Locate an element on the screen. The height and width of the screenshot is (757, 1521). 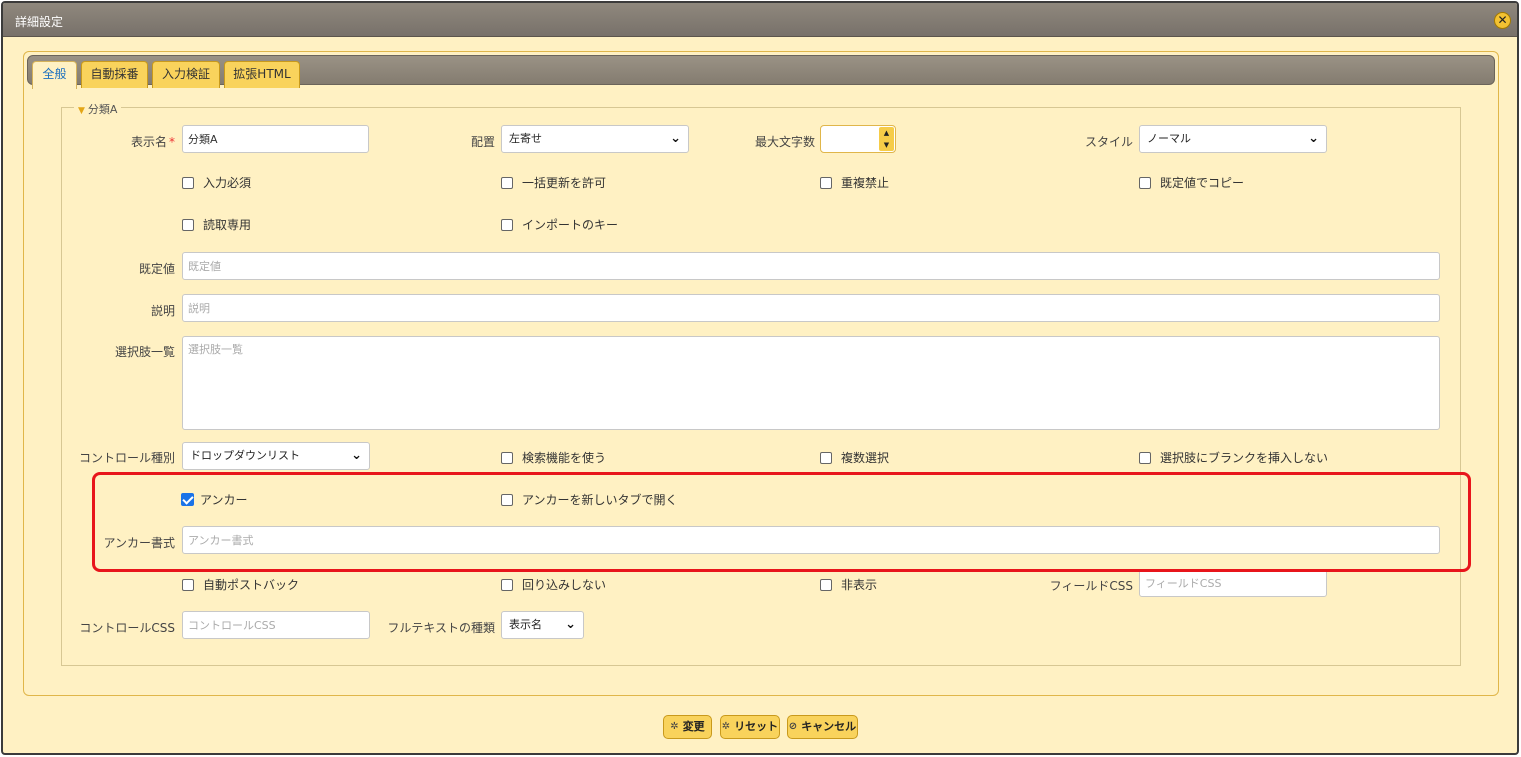
fulltext-type-value: 表示名 is located at coordinates (525, 624).